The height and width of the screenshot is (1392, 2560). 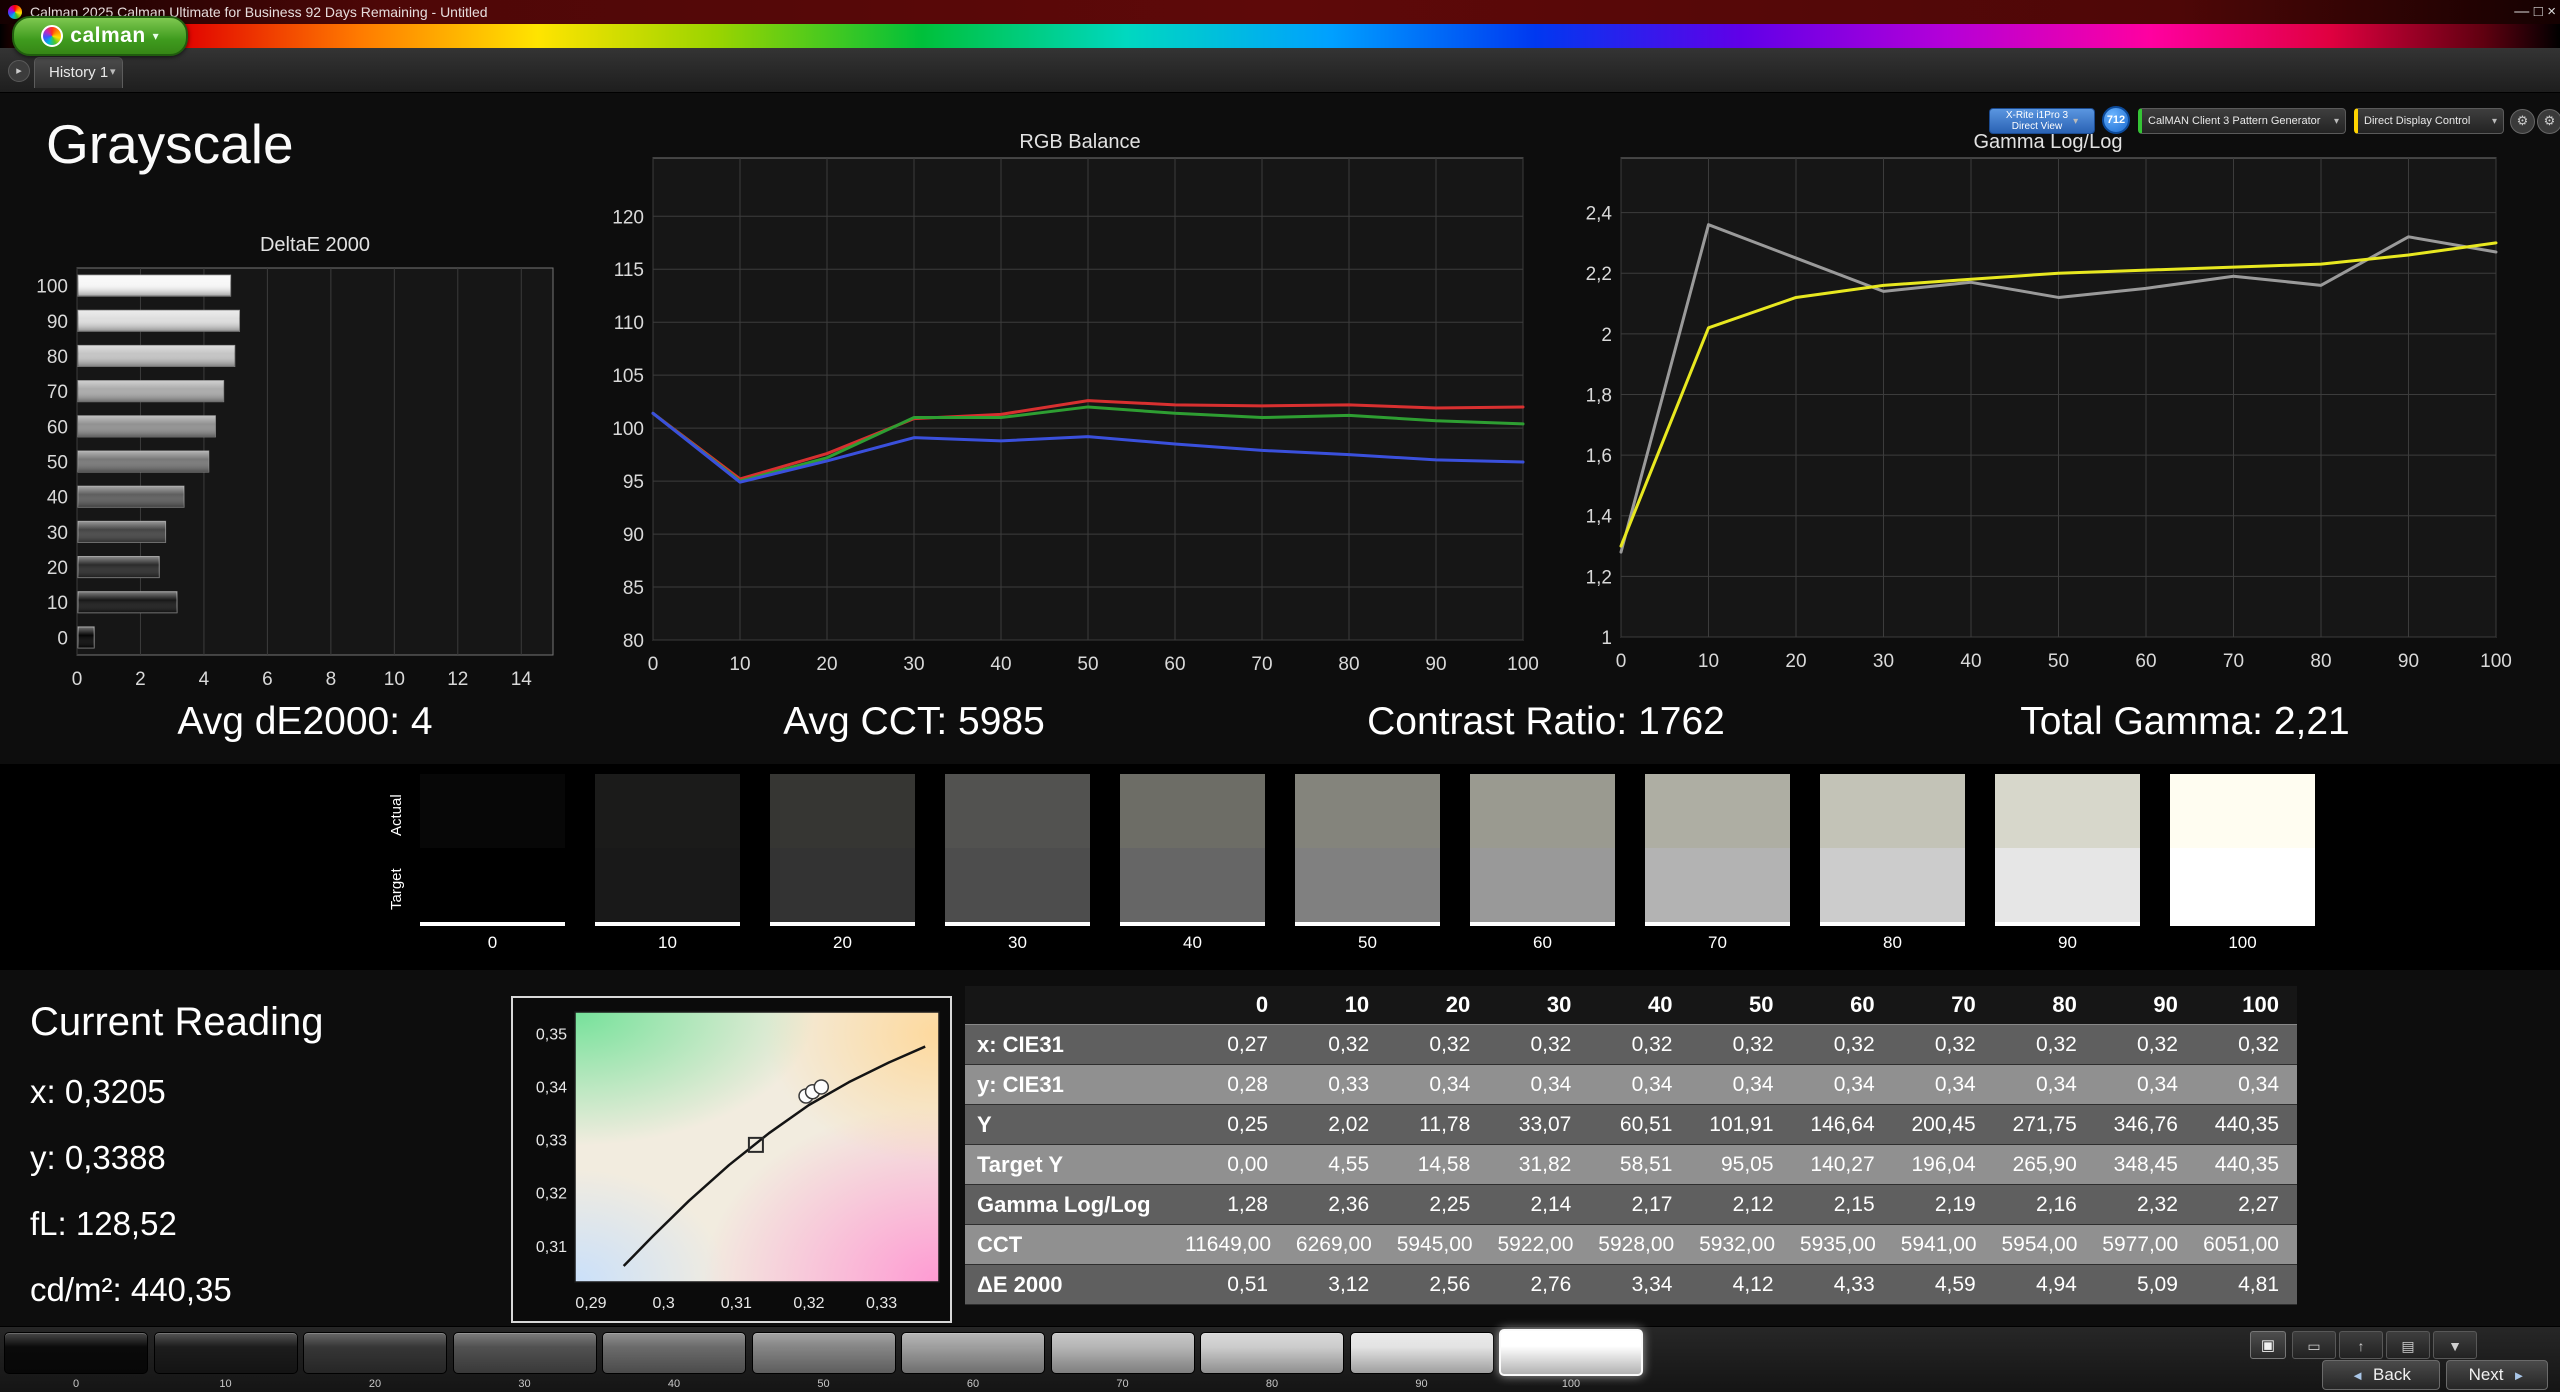 I want to click on back-label: Back, so click(x=2392, y=1374).